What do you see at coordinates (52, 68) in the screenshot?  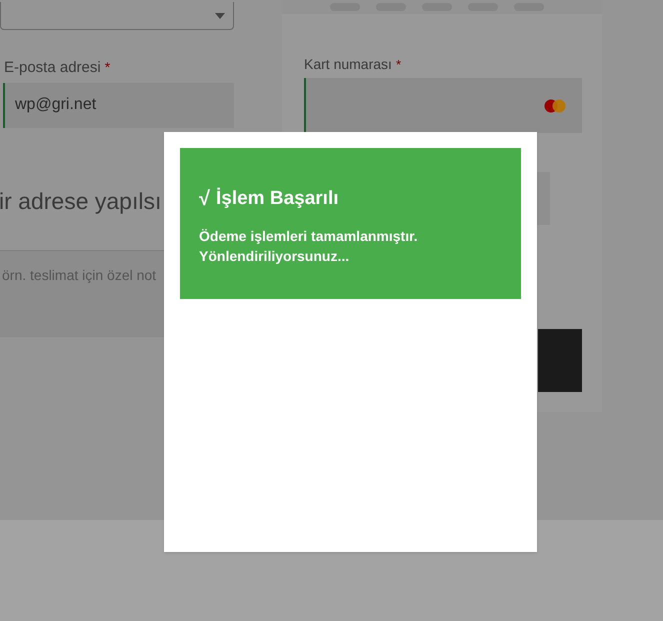 I see `email-label: E-posta adresi` at bounding box center [52, 68].